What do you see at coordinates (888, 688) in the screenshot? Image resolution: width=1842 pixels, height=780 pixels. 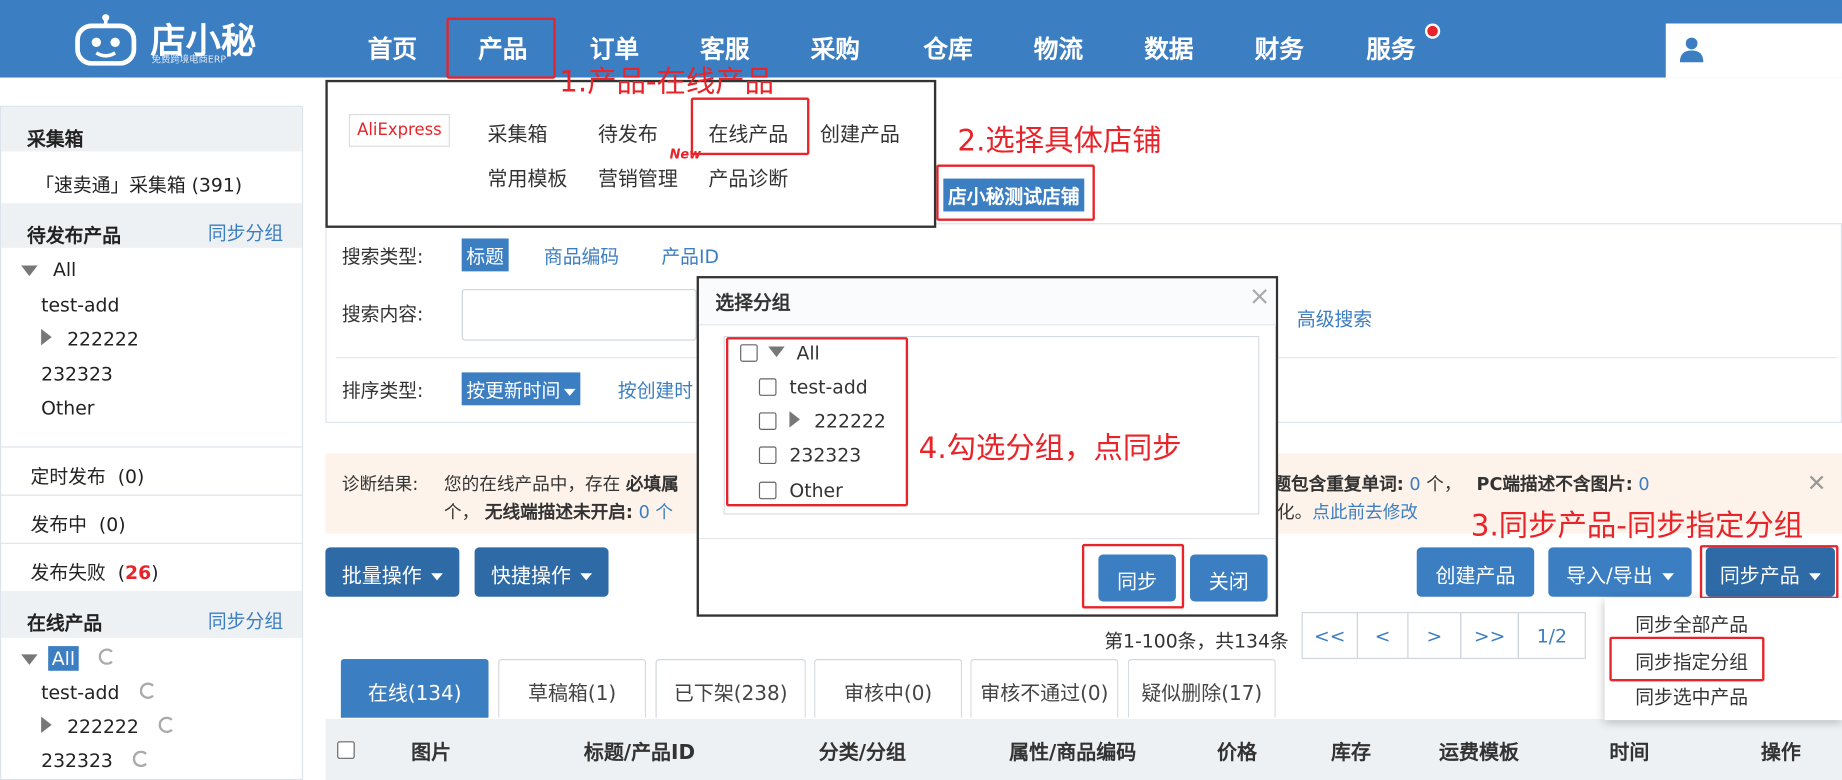 I see `tab-reviewing: 审核中(0)` at bounding box center [888, 688].